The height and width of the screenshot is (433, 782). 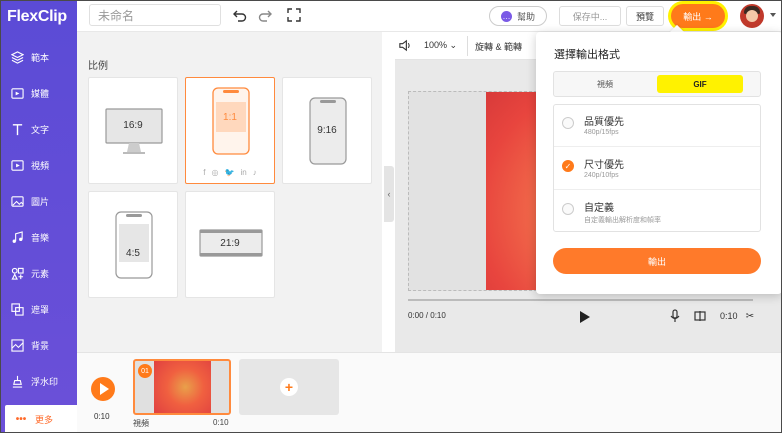 What do you see at coordinates (21, 419) in the screenshot?
I see `more-icon: •••` at bounding box center [21, 419].